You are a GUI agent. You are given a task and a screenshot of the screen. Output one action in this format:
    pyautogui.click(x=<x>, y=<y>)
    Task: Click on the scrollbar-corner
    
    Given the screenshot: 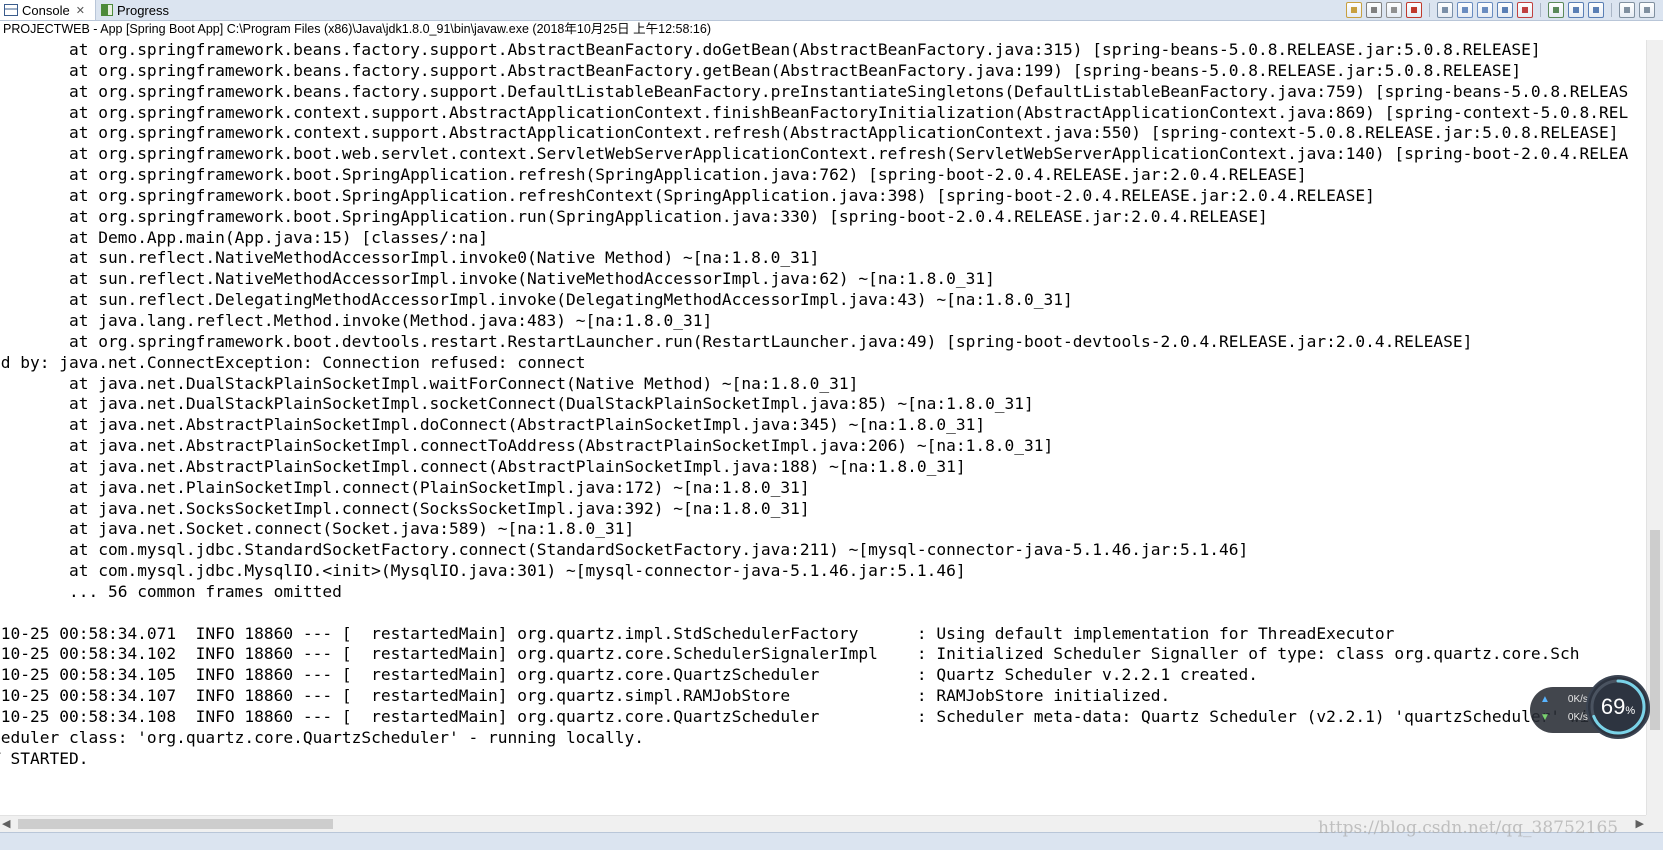 What is the action you would take?
    pyautogui.click(x=1654, y=823)
    